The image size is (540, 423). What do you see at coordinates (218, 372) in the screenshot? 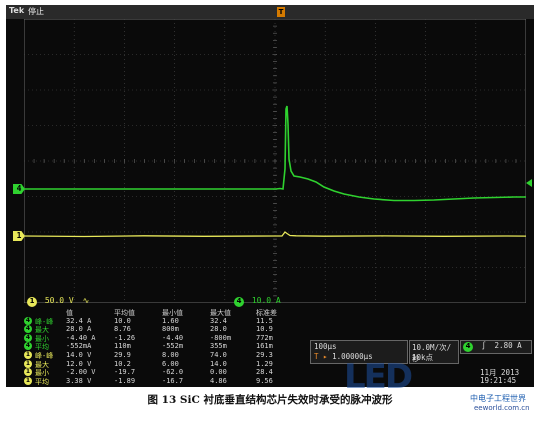
I see `measurement-value: 0.00` at bounding box center [218, 372].